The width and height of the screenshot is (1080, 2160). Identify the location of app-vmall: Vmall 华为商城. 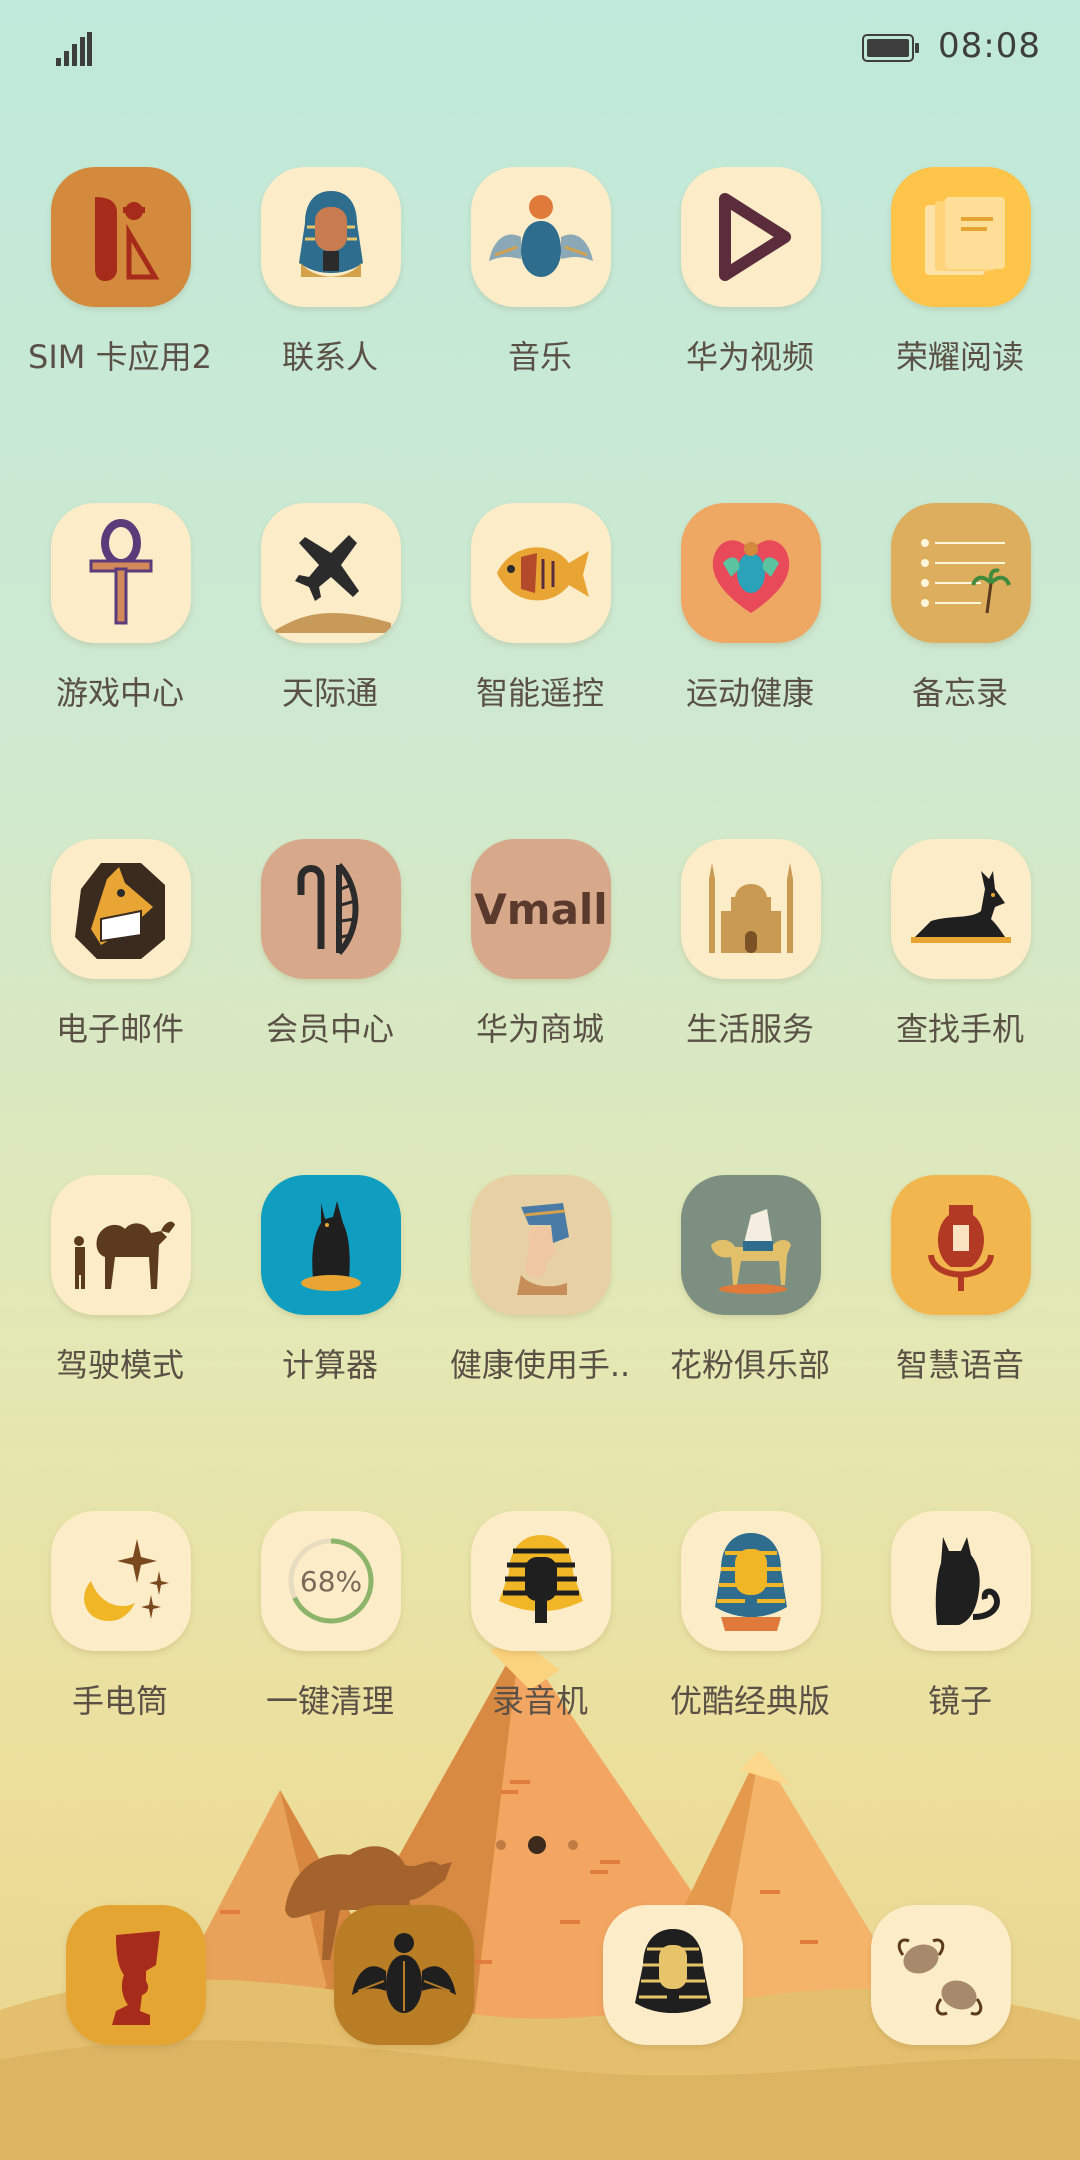
(525, 964).